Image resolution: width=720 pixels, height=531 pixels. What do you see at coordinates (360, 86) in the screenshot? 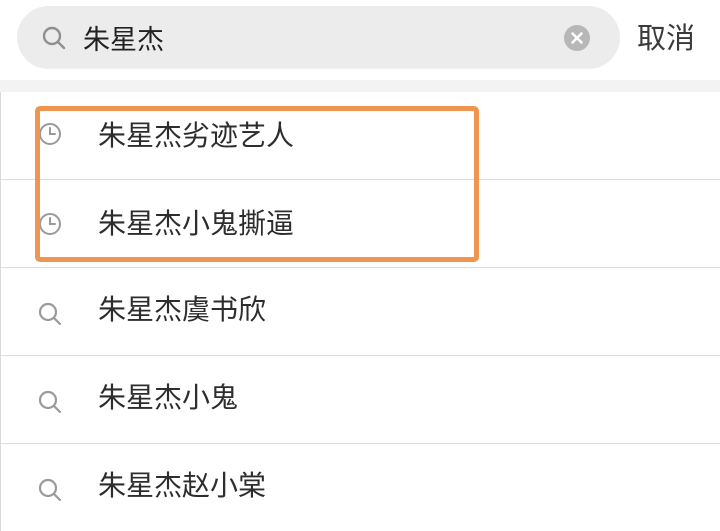
I see `header-divider` at bounding box center [360, 86].